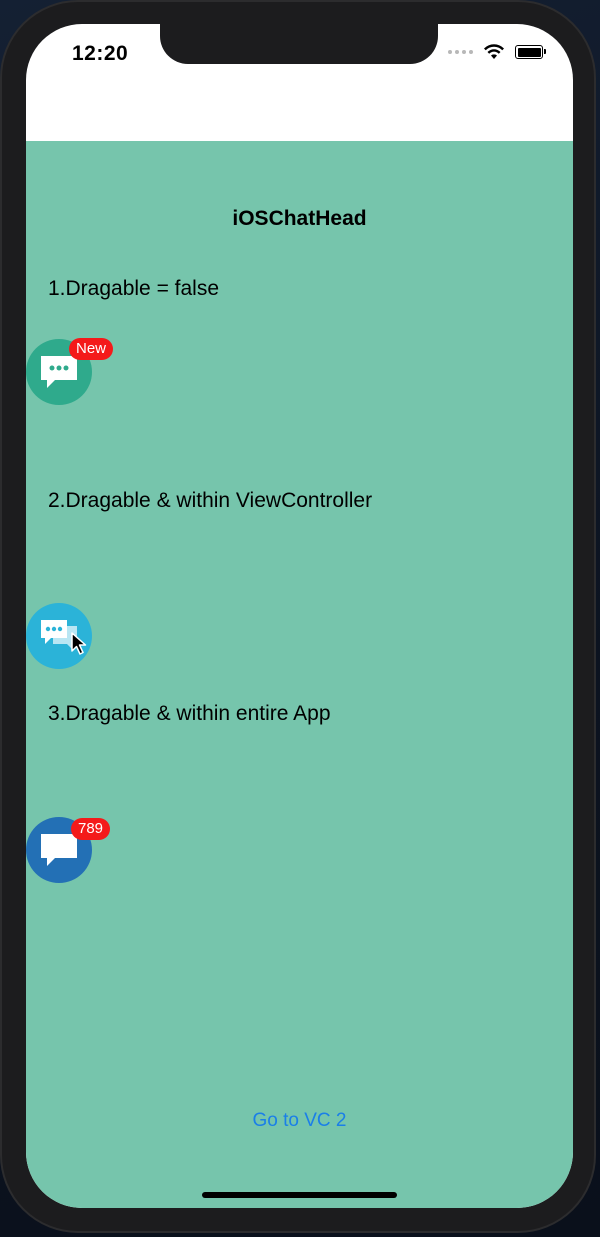 The image size is (600, 1237). Describe the element at coordinates (494, 51) in the screenshot. I see `wifi-icon` at that location.